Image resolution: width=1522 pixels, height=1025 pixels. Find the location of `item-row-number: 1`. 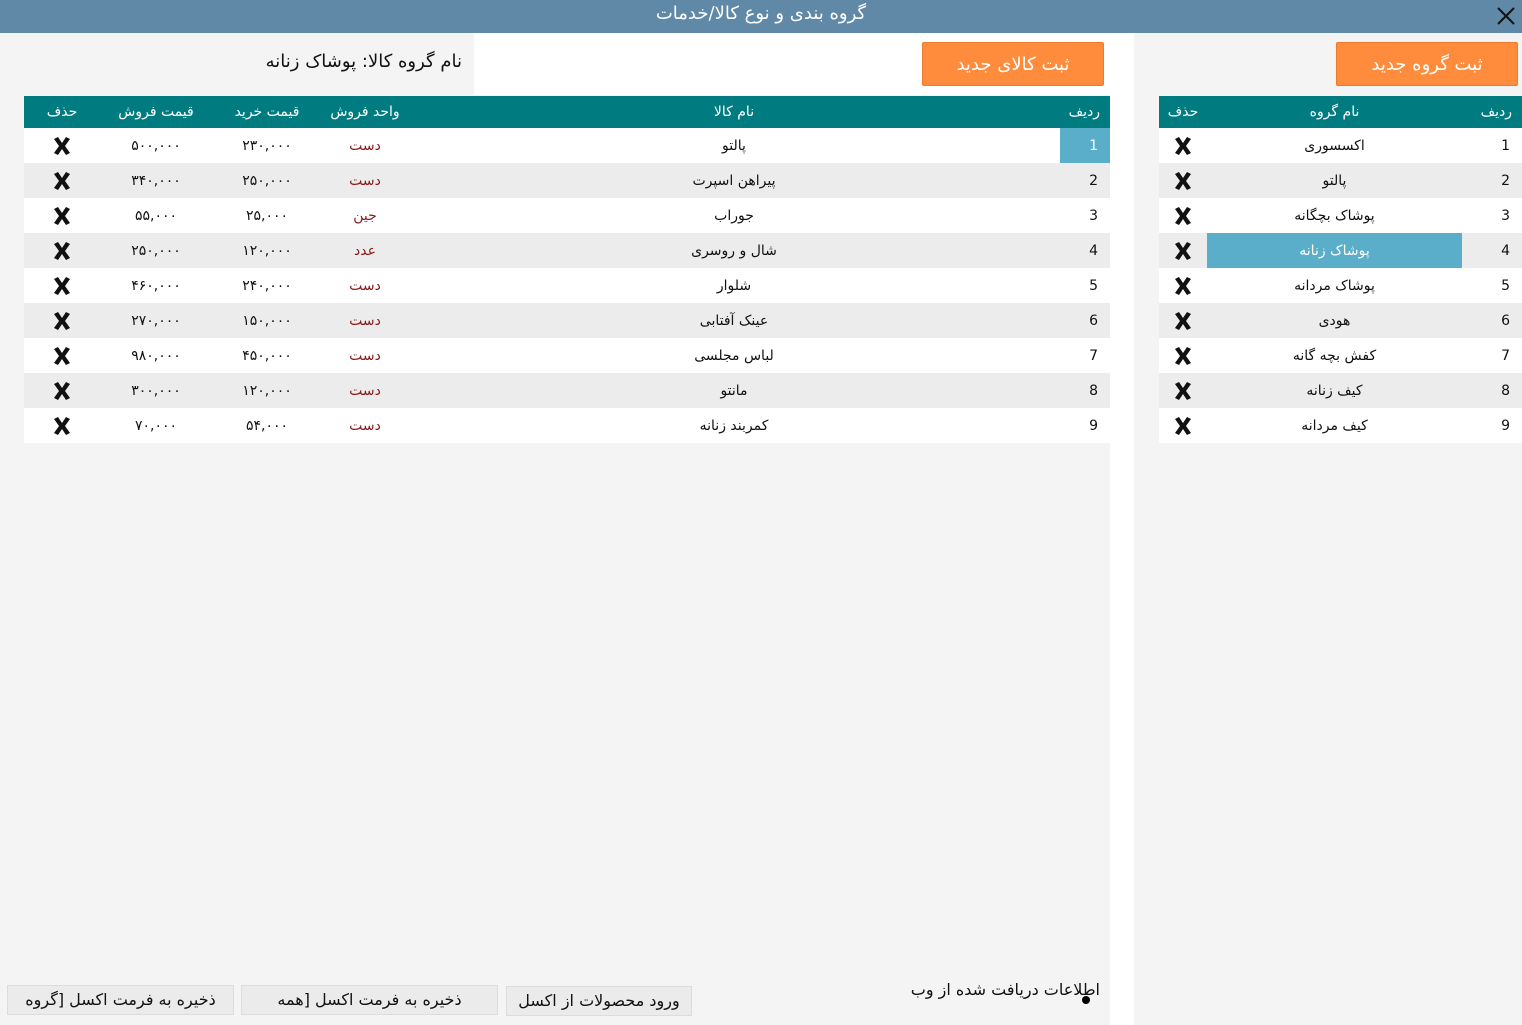

item-row-number: 1 is located at coordinates (1085, 145).